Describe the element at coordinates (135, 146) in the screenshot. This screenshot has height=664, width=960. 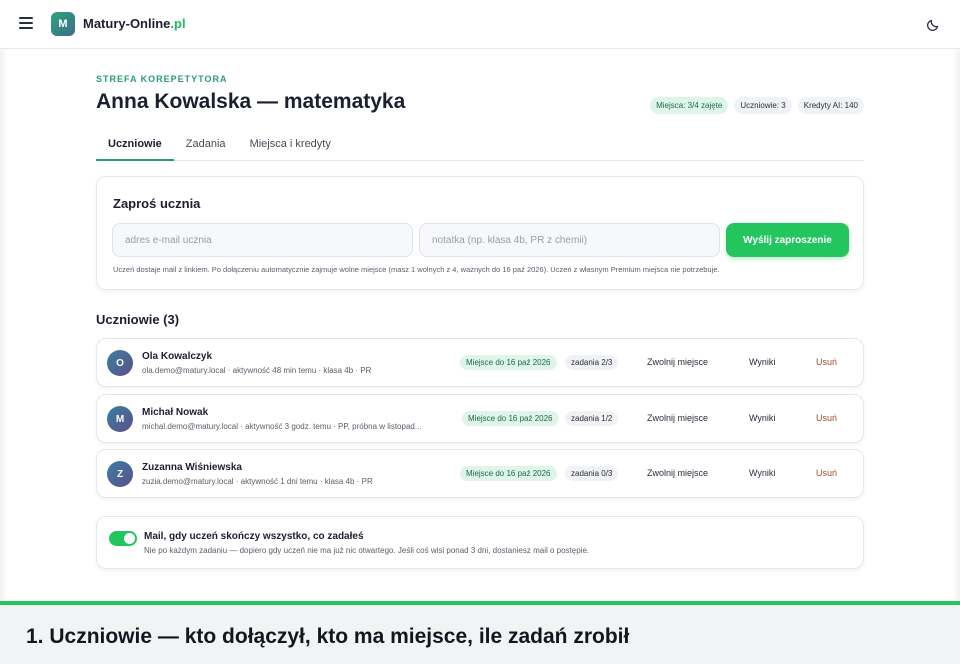
I see `tab-students: Uczniowie` at that location.